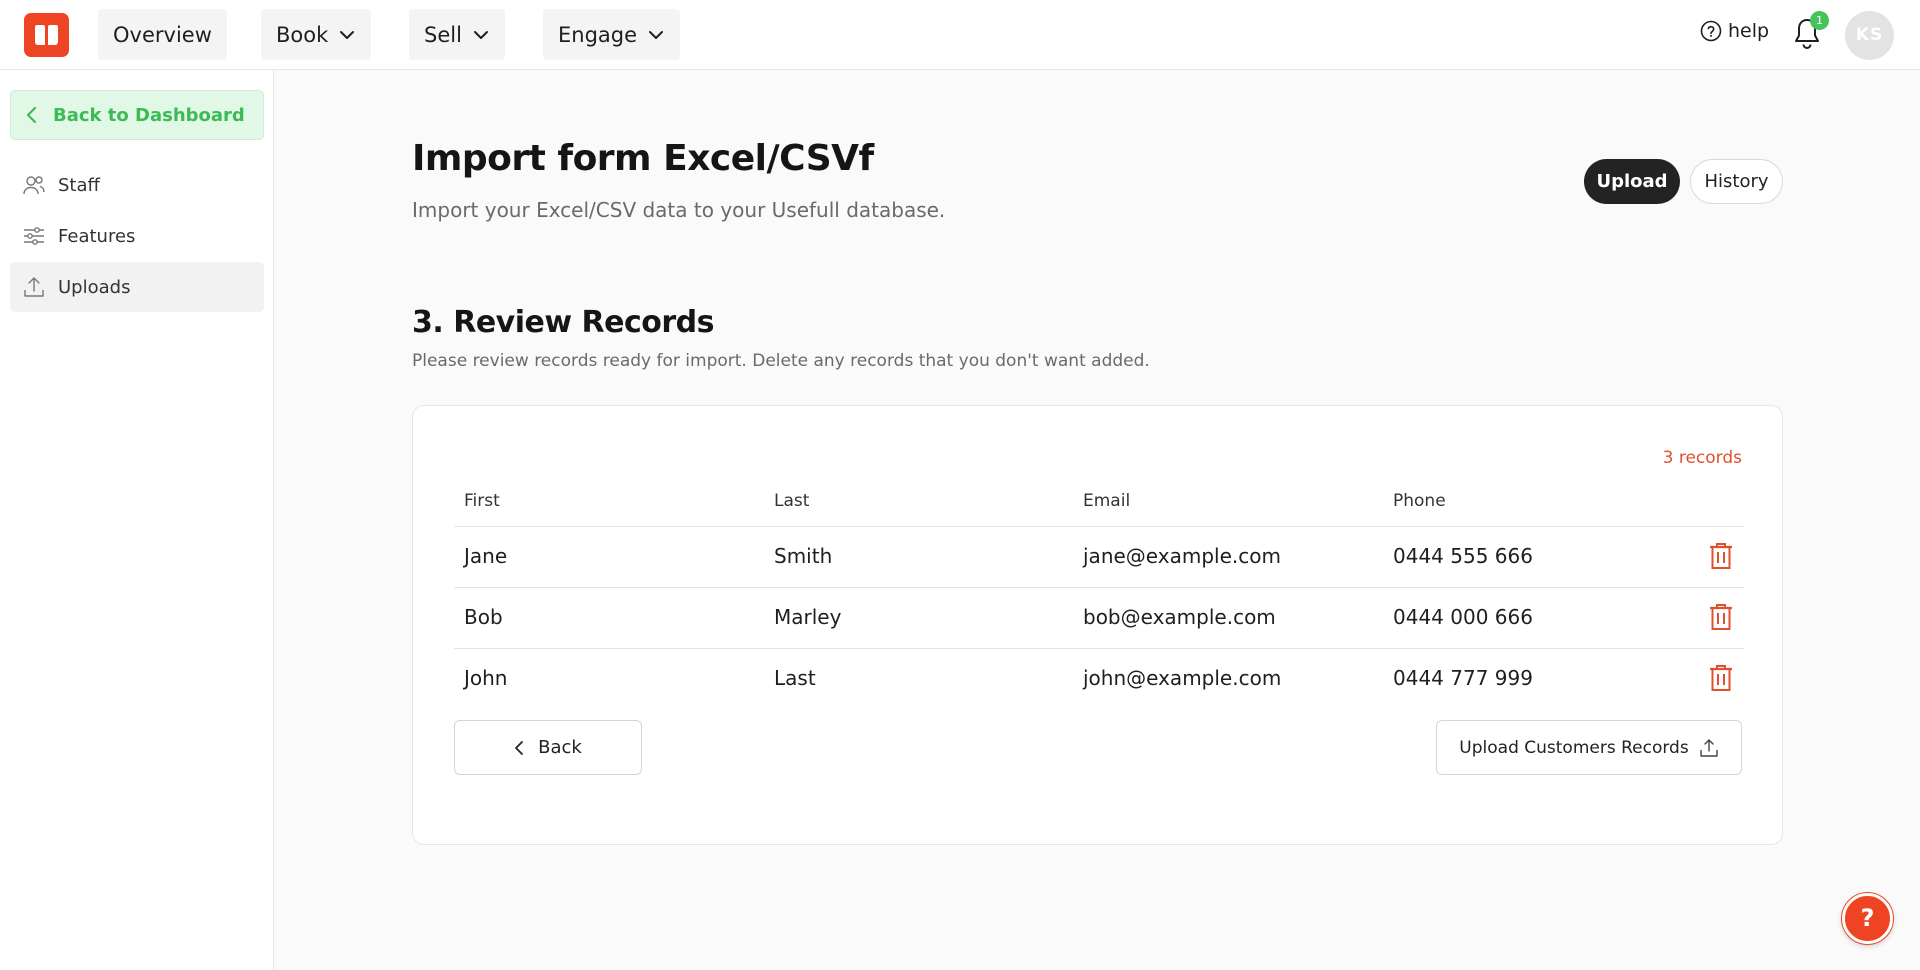 The image size is (1920, 970). What do you see at coordinates (34, 236) in the screenshot?
I see `sliders-icon` at bounding box center [34, 236].